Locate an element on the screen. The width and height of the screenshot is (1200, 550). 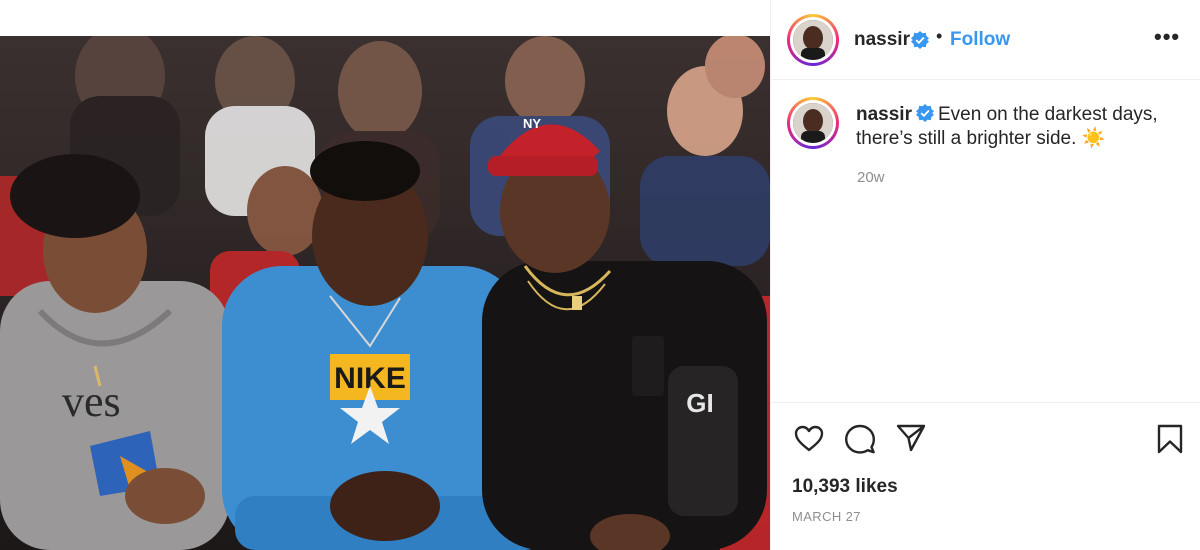
header-avatar is located at coordinates (813, 40).